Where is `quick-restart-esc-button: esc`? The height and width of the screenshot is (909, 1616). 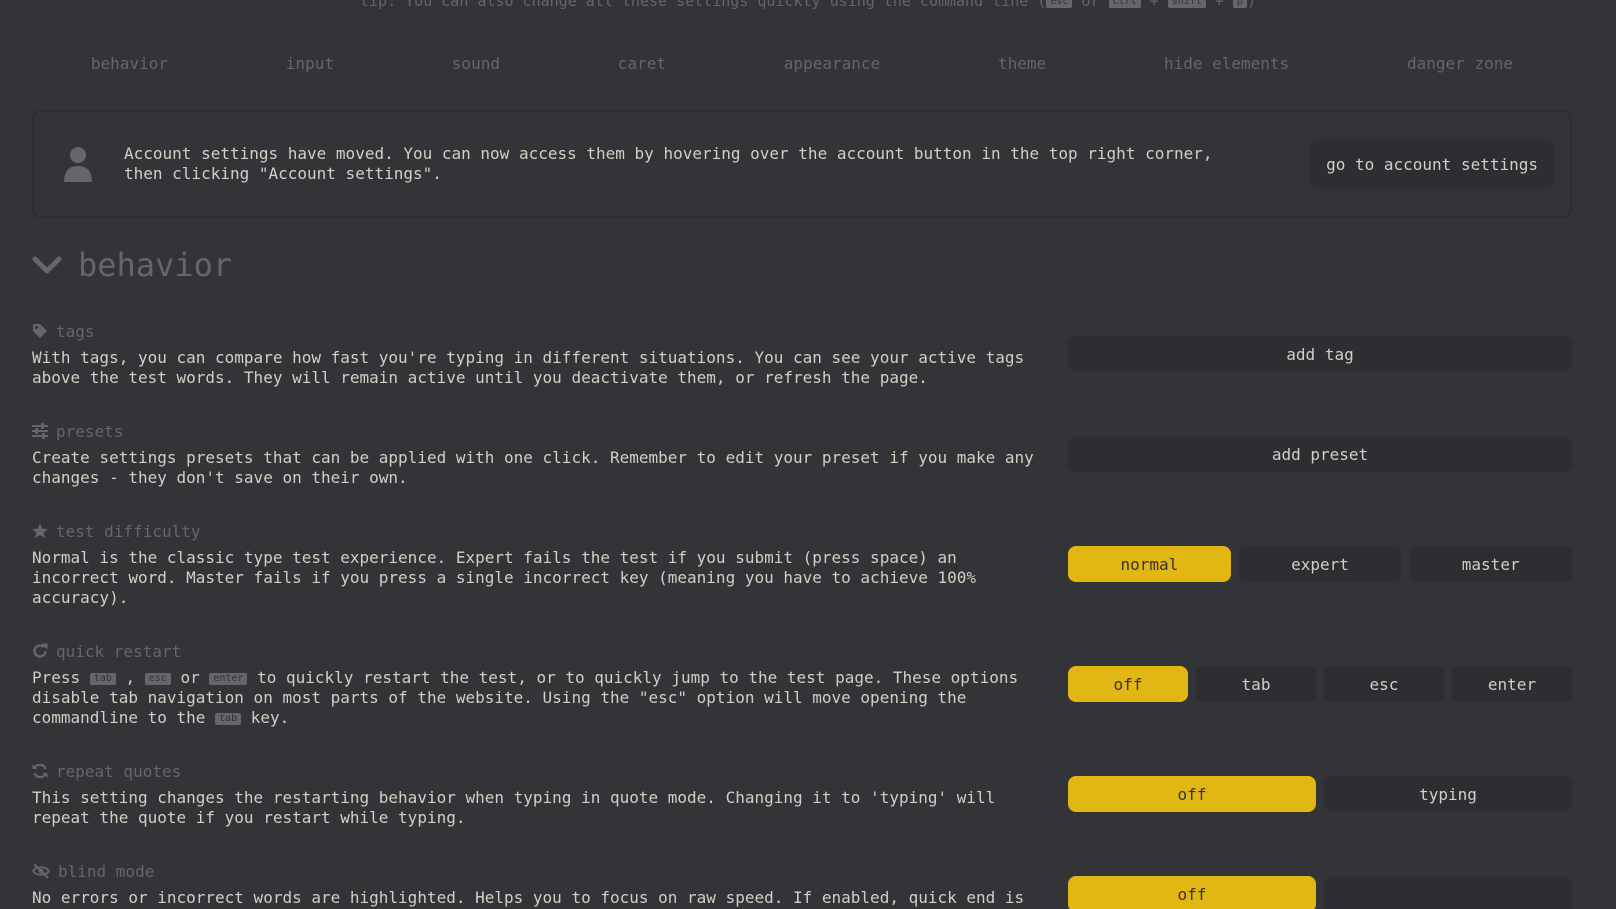
quick-restart-esc-button: esc is located at coordinates (1384, 684).